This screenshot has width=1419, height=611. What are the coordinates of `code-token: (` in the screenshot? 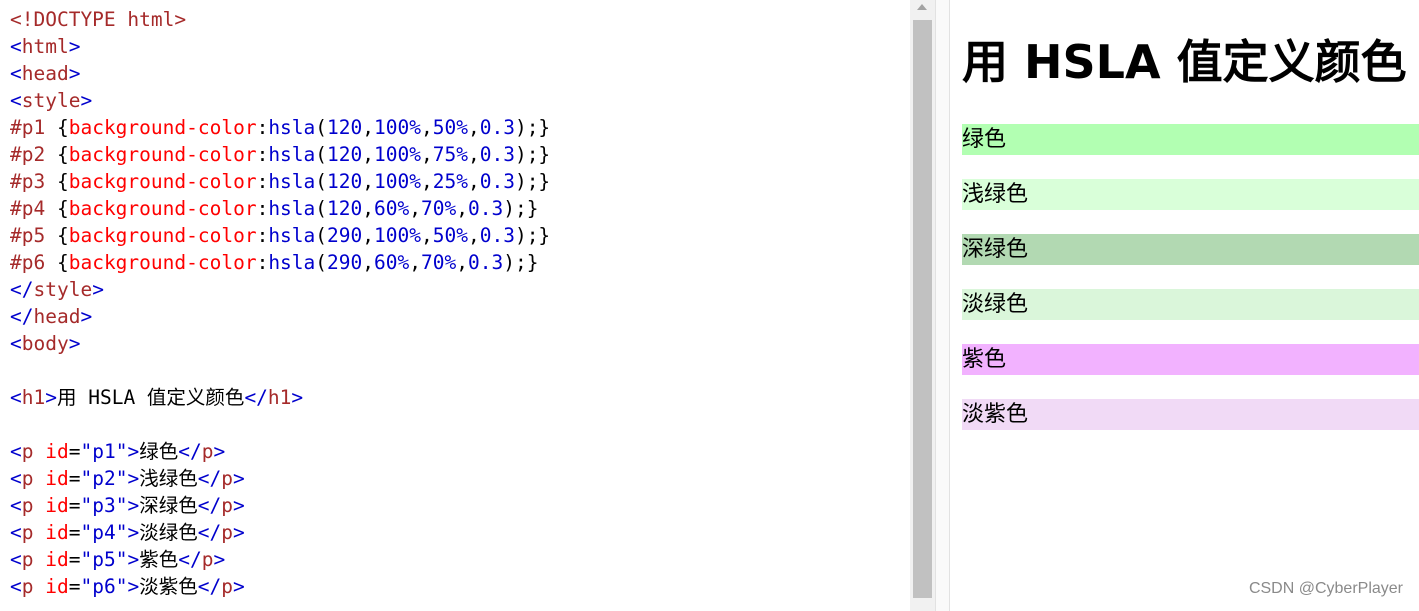 It's located at (321, 208).